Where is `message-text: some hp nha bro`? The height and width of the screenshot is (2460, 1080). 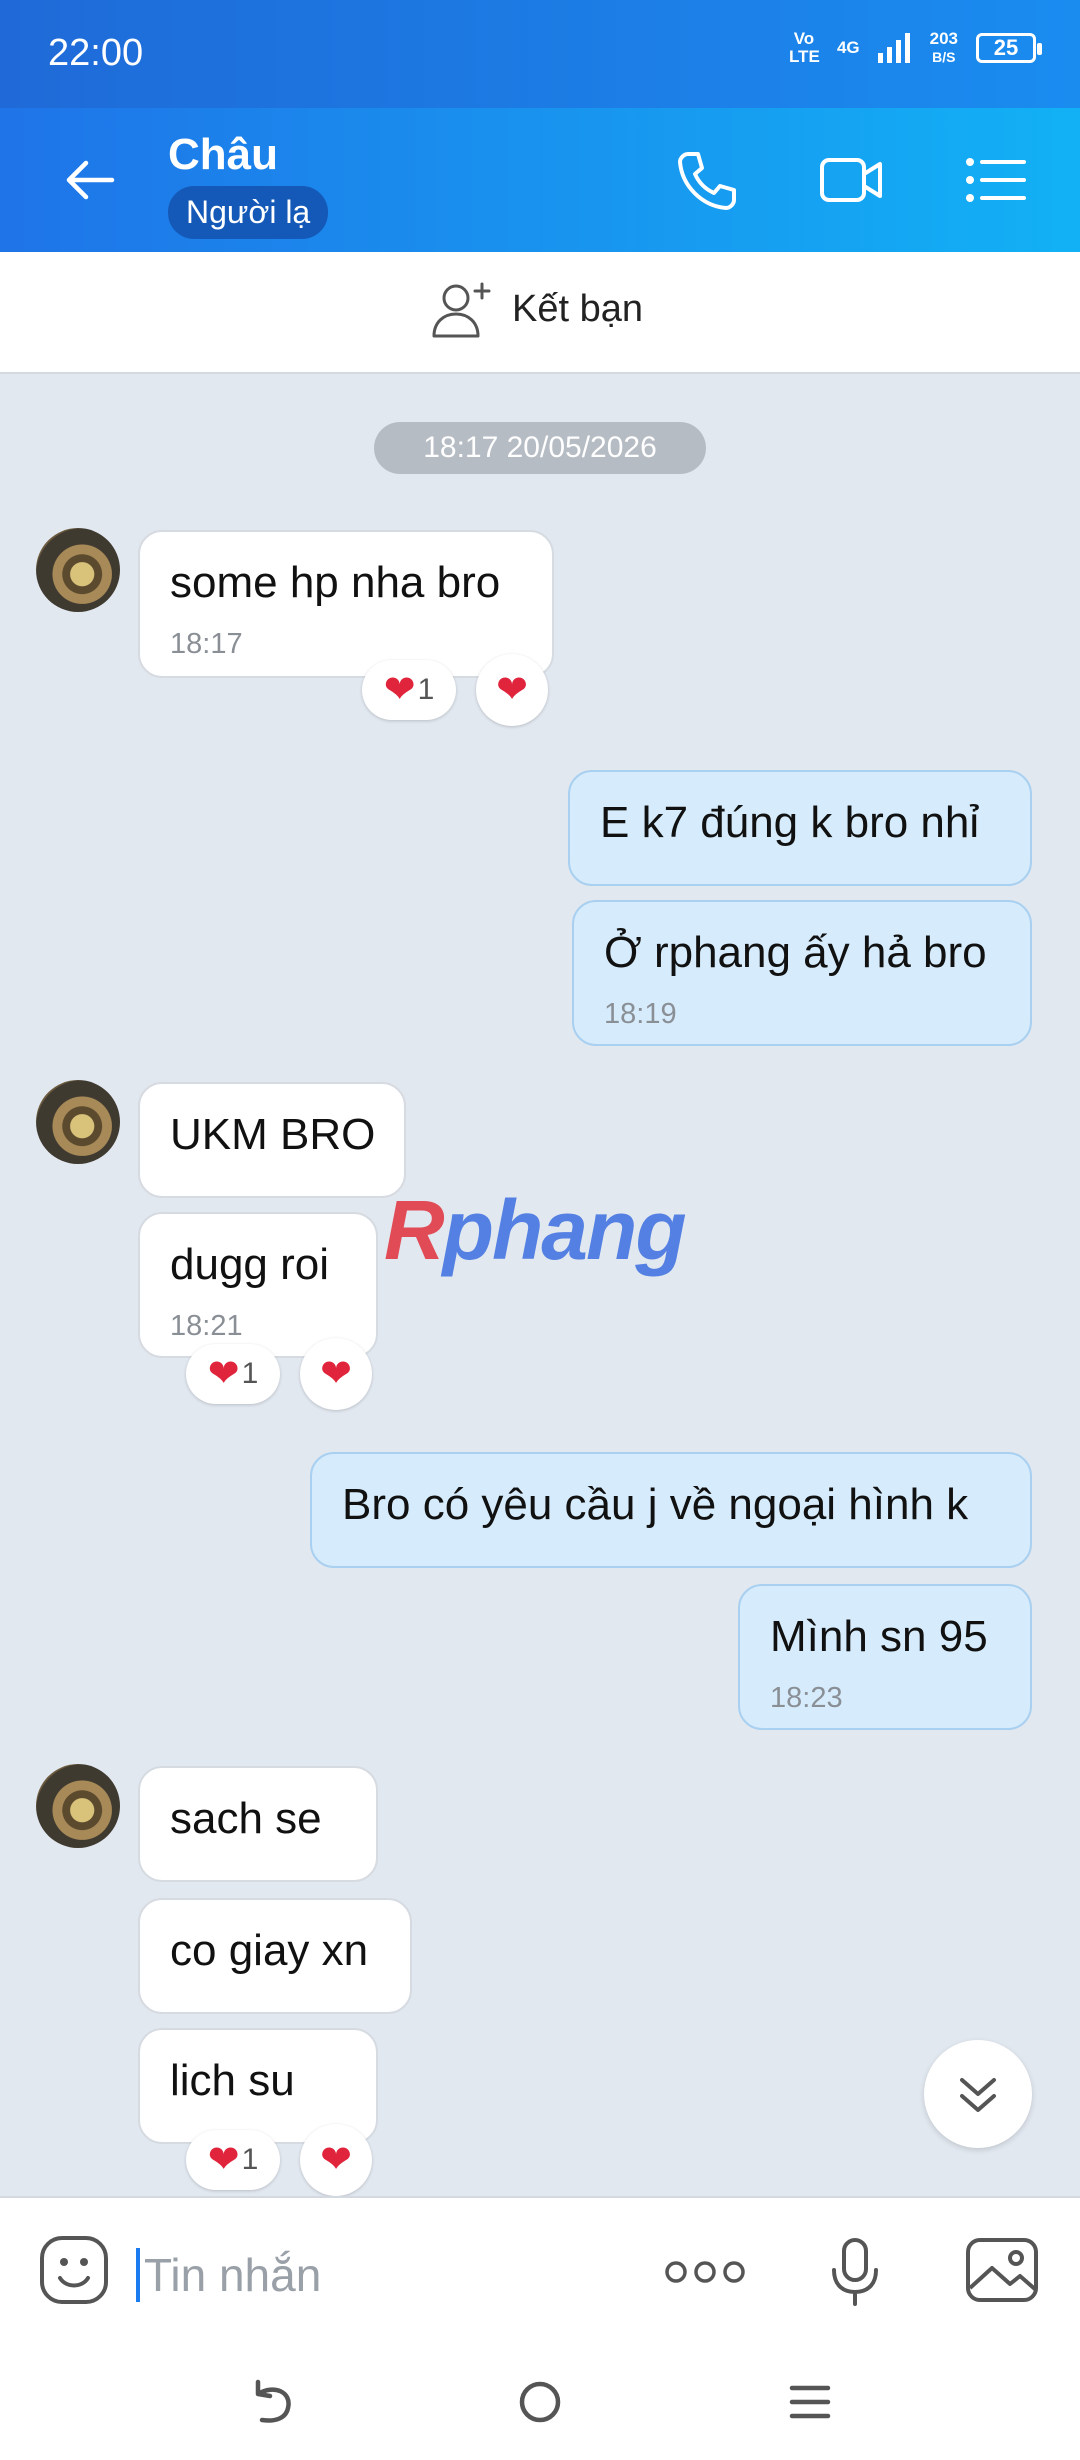
message-text: some hp nha bro is located at coordinates (335, 582).